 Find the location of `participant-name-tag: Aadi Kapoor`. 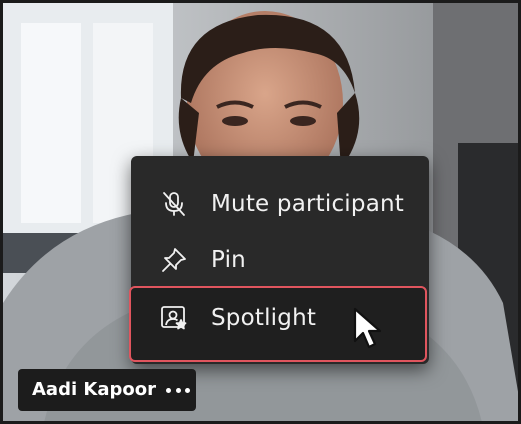

participant-name-tag: Aadi Kapoor is located at coordinates (107, 390).